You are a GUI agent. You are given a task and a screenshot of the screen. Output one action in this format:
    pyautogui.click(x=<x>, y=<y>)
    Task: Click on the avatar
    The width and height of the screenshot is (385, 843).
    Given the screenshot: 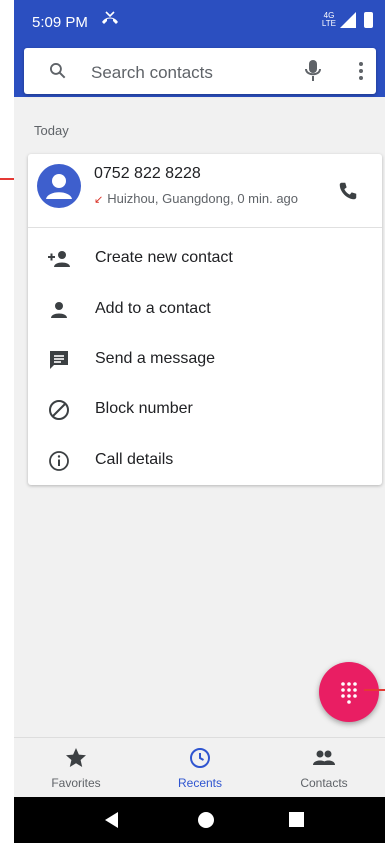 What is the action you would take?
    pyautogui.click(x=59, y=186)
    